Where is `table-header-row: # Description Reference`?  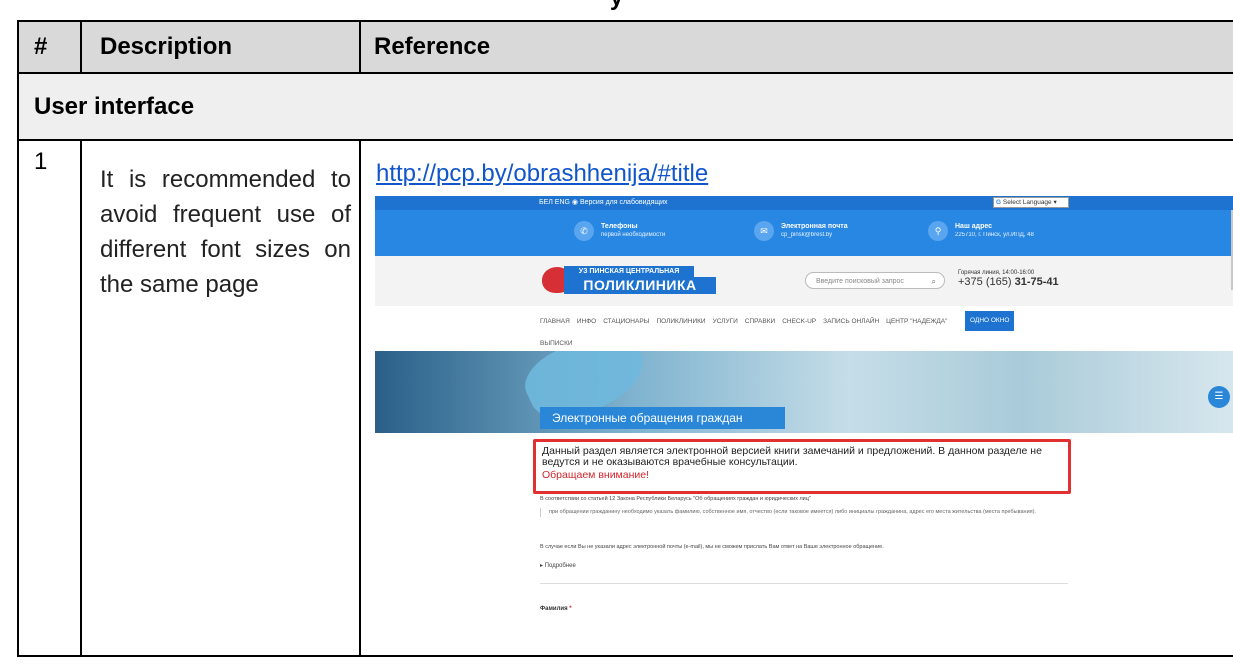 table-header-row: # Description Reference is located at coordinates (625, 47).